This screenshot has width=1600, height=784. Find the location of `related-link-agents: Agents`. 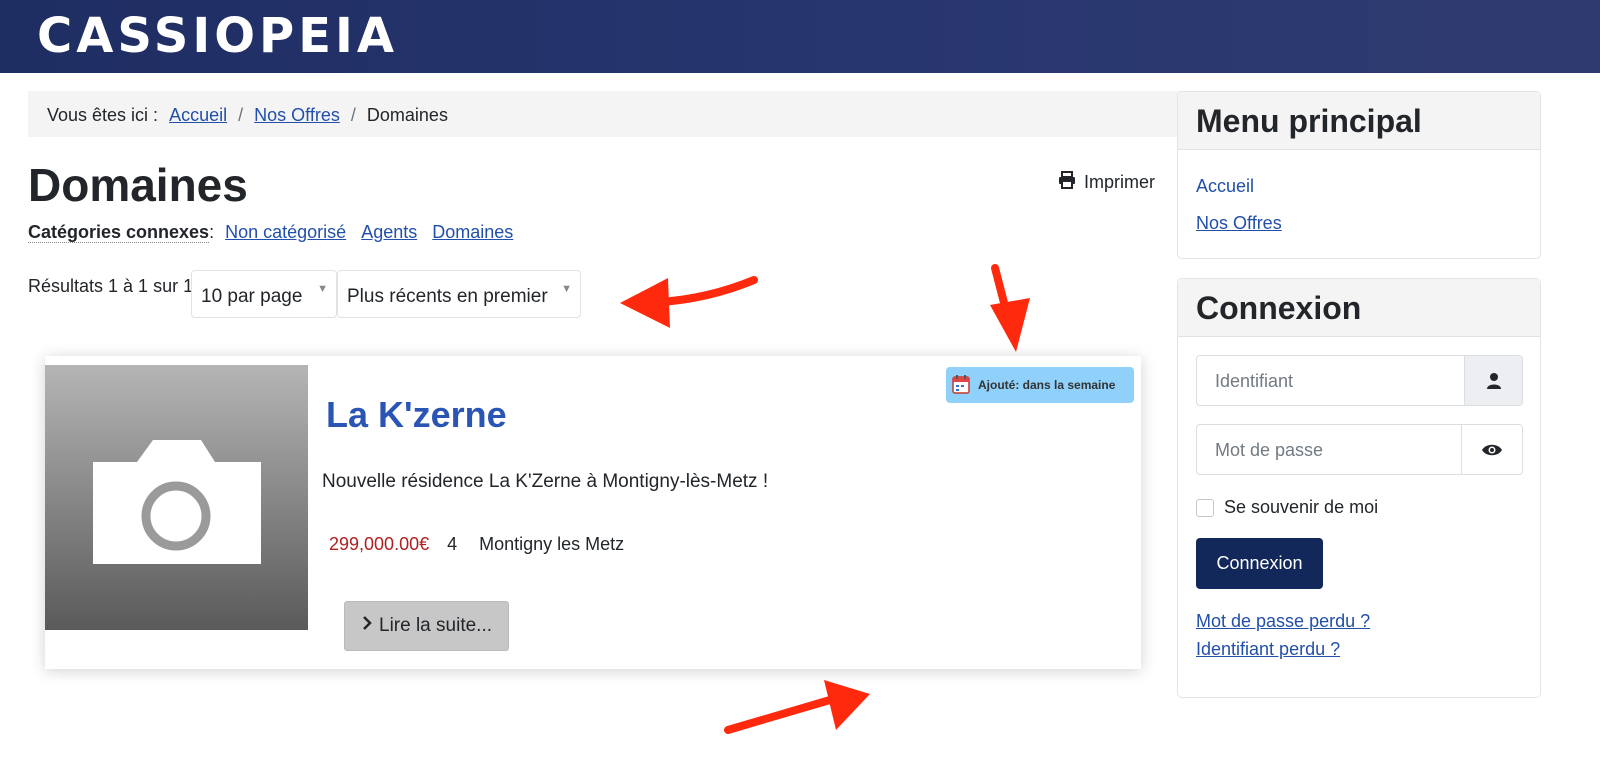

related-link-agents: Agents is located at coordinates (389, 232).